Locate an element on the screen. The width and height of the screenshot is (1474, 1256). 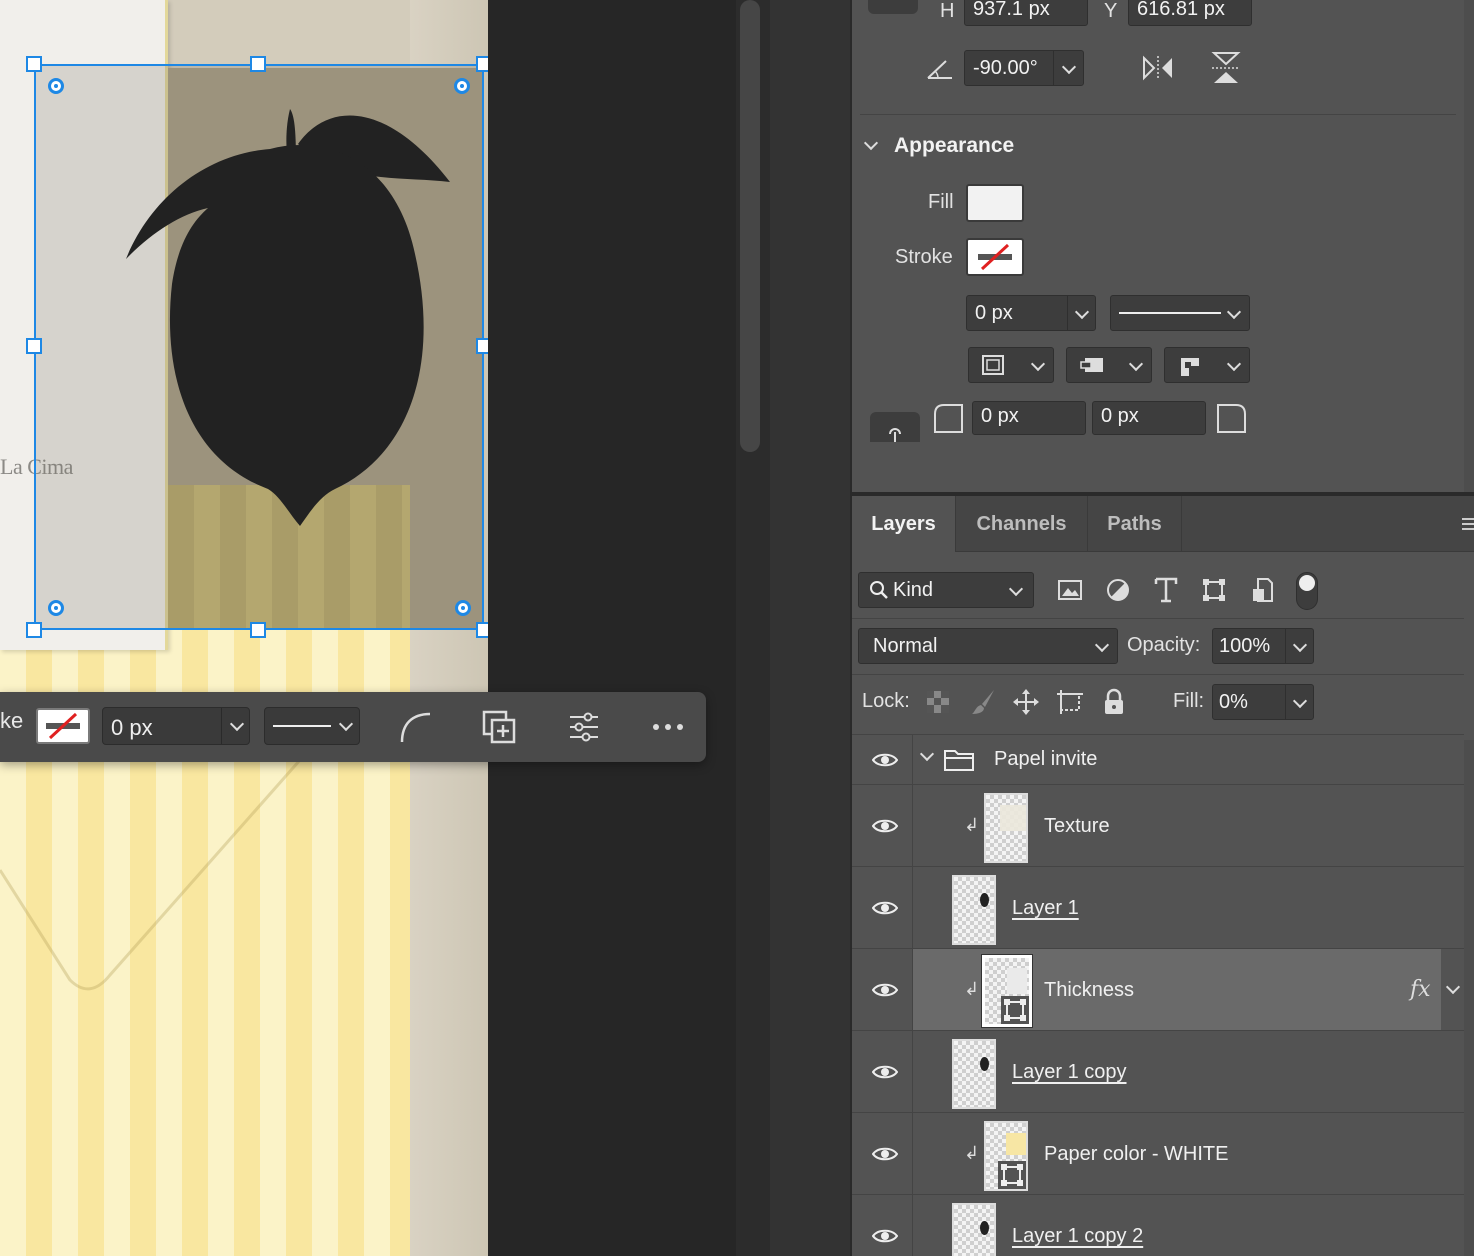
taskbar-stroke-style is located at coordinates (312, 726).